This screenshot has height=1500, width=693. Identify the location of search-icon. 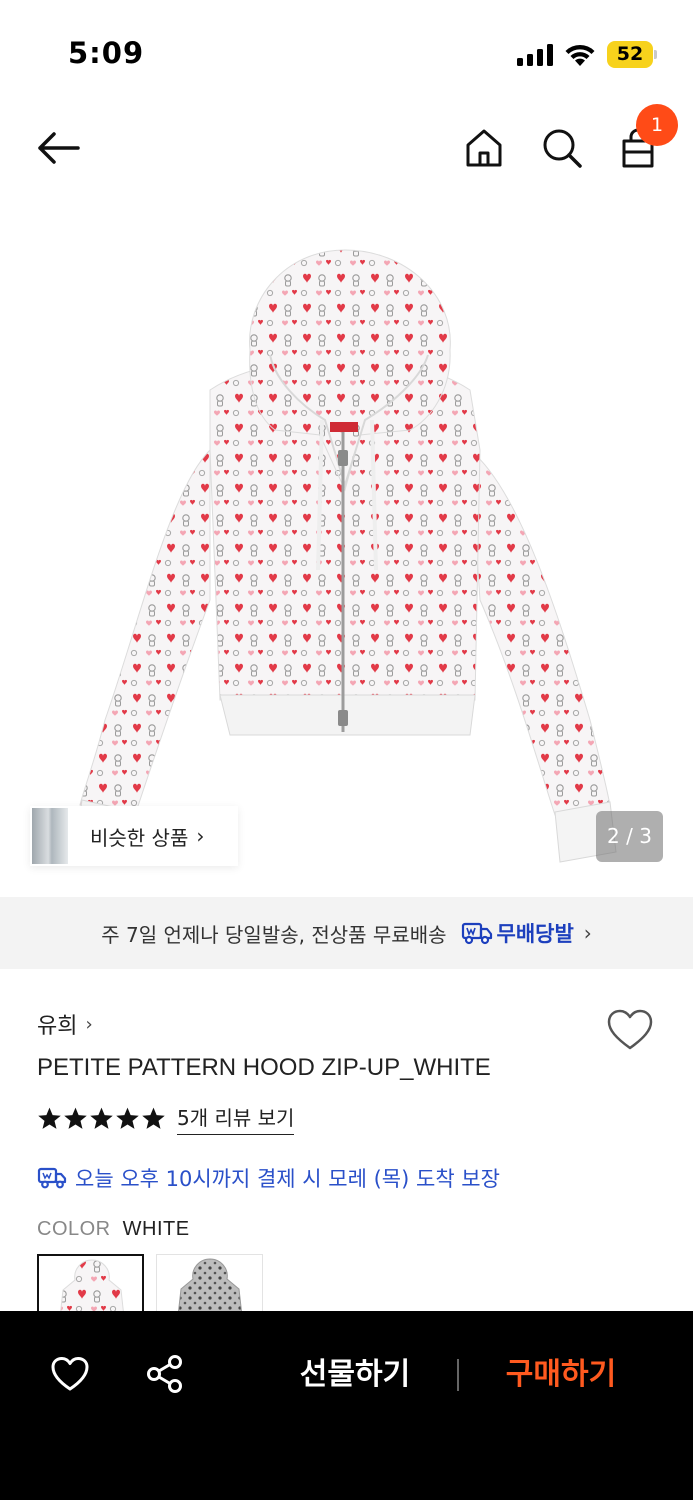
(562, 148).